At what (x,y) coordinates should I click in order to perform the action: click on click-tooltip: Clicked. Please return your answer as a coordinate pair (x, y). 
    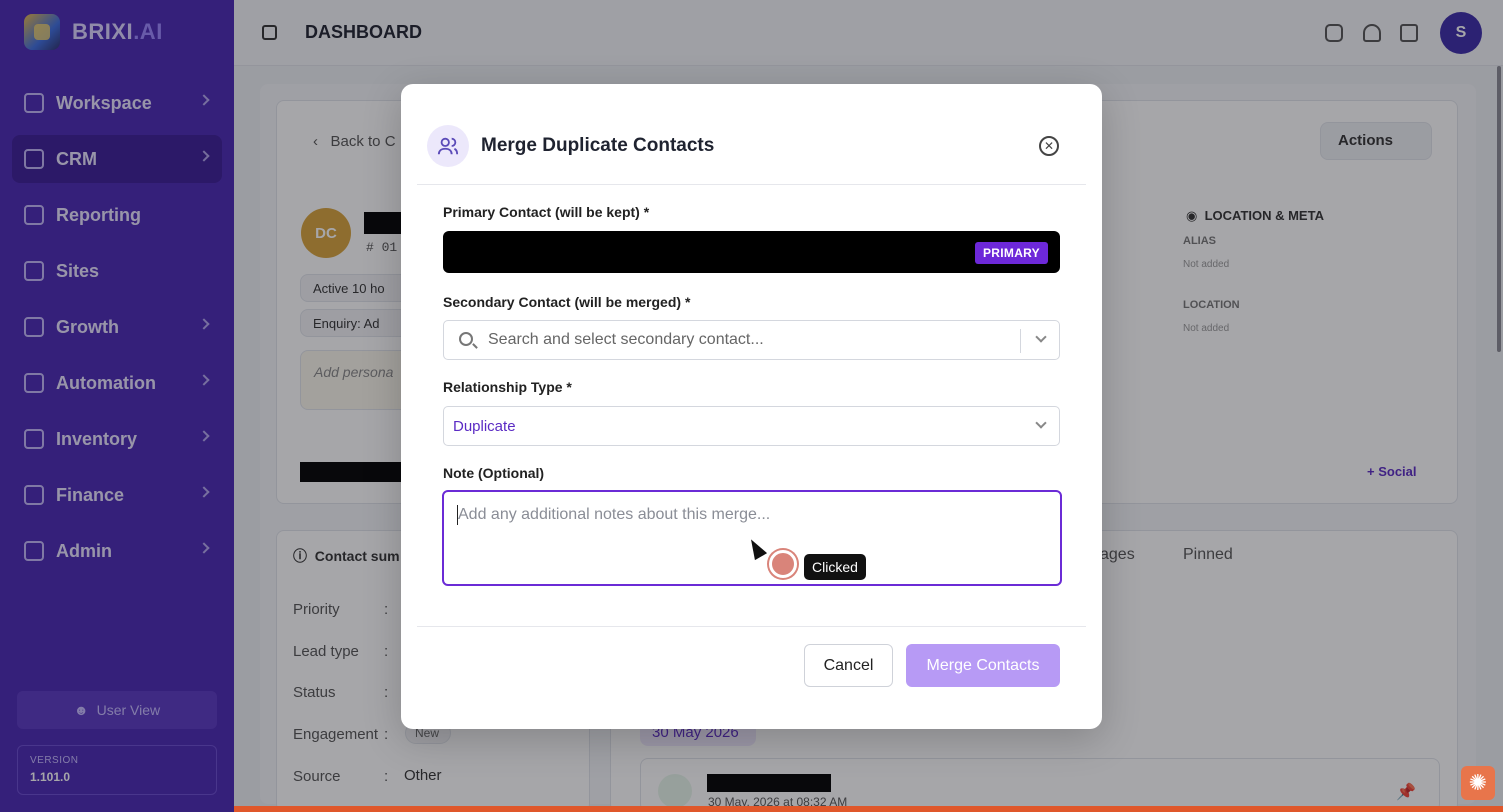
    Looking at the image, I should click on (835, 567).